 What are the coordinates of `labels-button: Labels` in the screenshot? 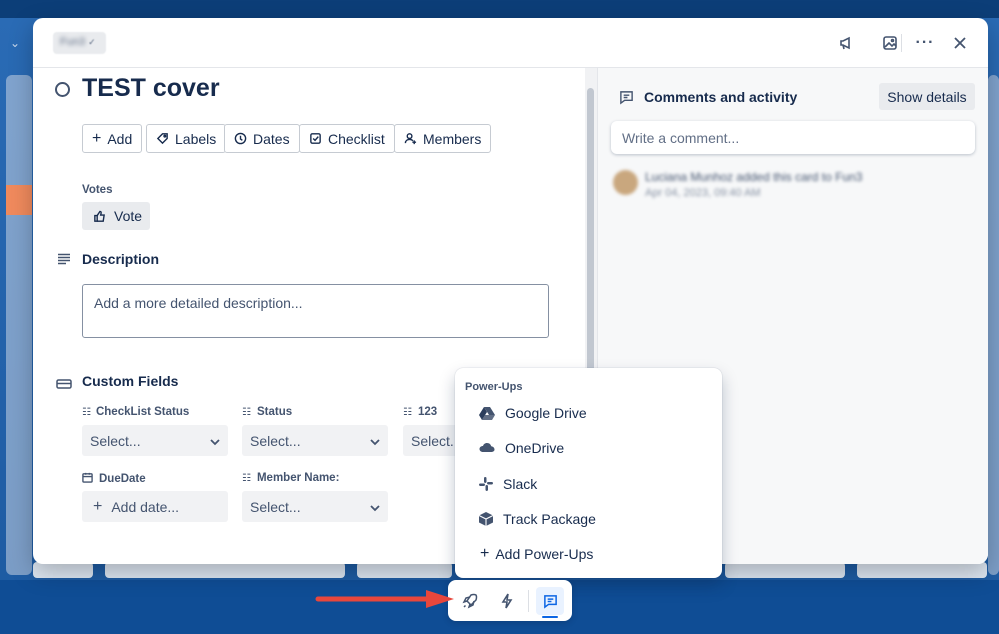 It's located at (186, 138).